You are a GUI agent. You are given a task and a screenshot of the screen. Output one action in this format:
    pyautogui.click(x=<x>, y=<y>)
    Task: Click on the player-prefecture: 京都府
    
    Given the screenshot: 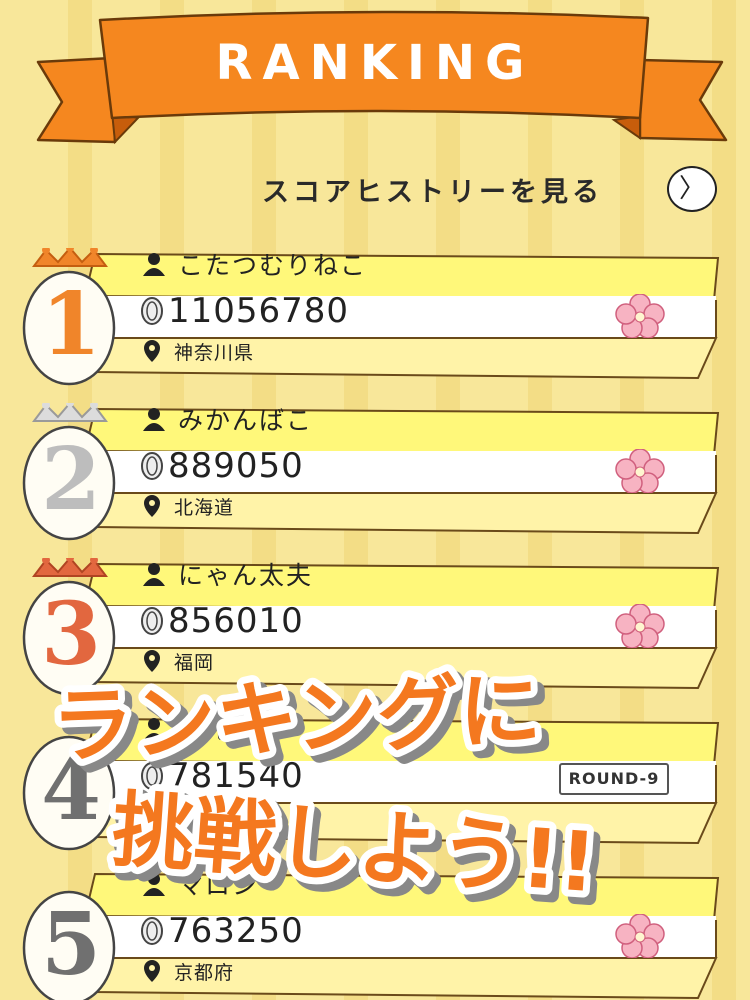 What is the action you would take?
    pyautogui.click(x=204, y=972)
    